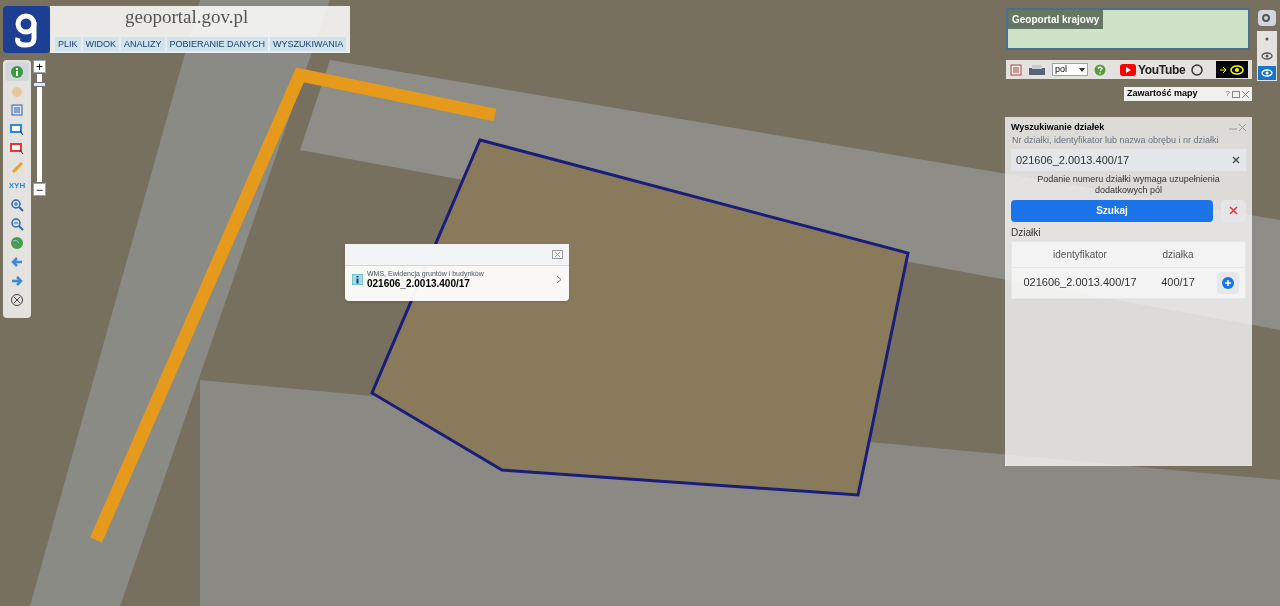 This screenshot has width=1280, height=606. What do you see at coordinates (1058, 127) in the screenshot?
I see `panel-title: Wyszukiwanie działek` at bounding box center [1058, 127].